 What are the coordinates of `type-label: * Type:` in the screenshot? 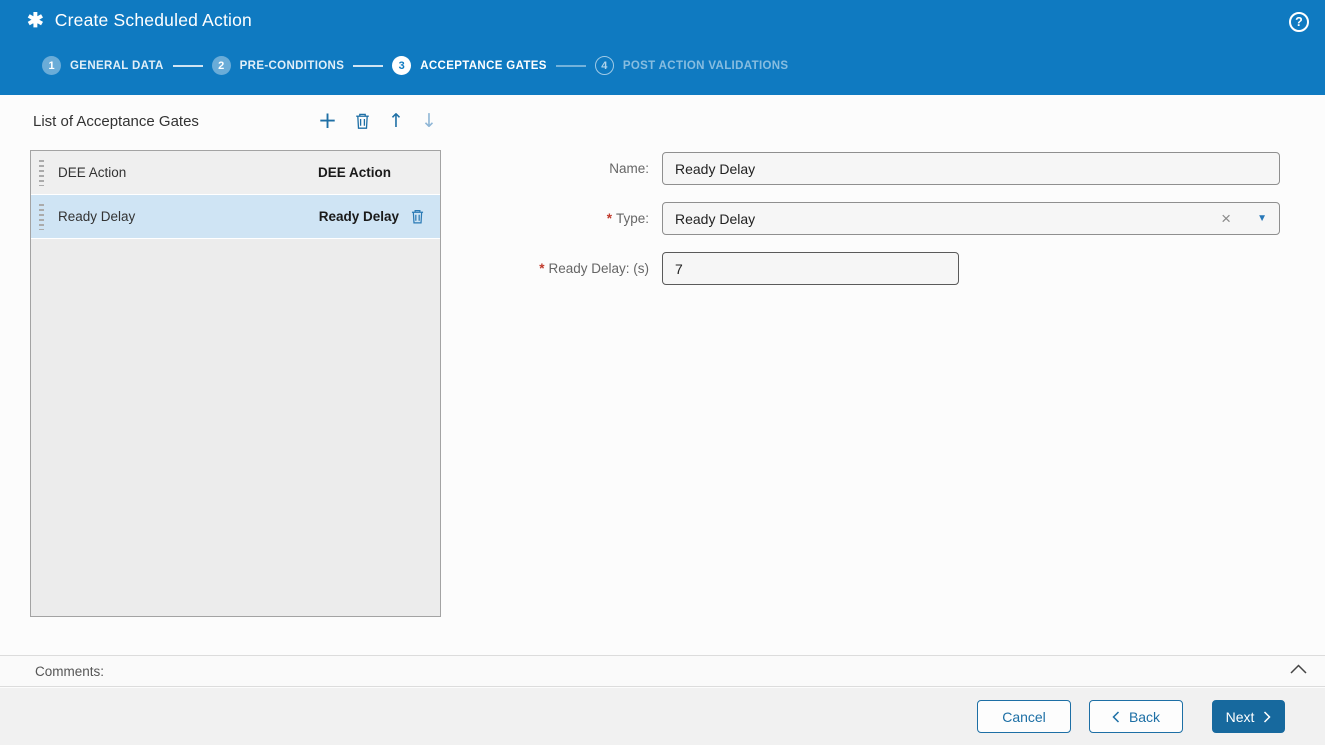 It's located at (561, 218).